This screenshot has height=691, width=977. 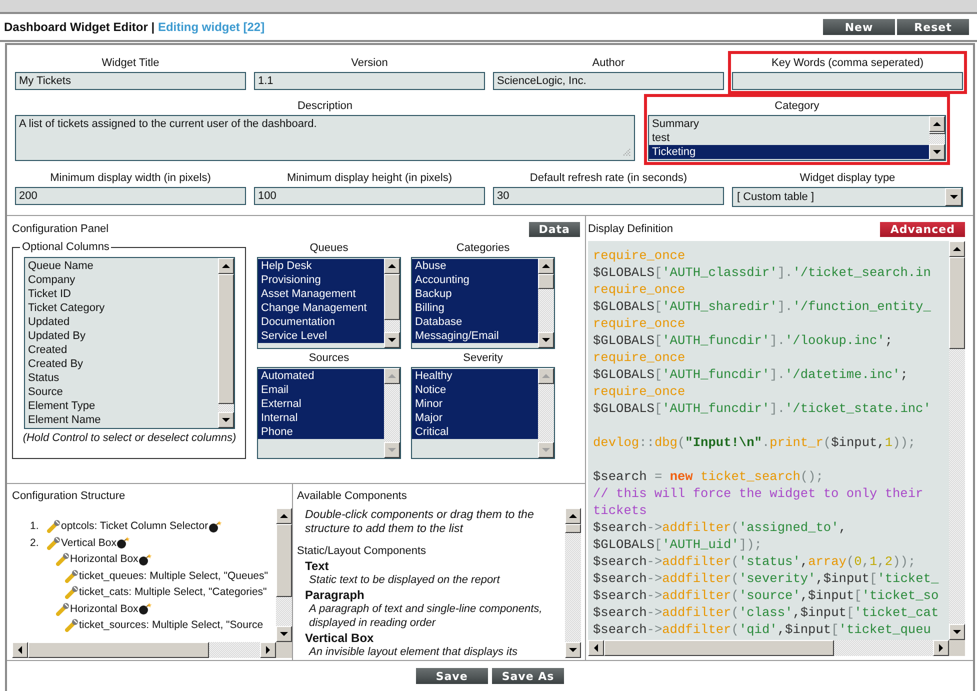 What do you see at coordinates (554, 229) in the screenshot?
I see `data-button: Data` at bounding box center [554, 229].